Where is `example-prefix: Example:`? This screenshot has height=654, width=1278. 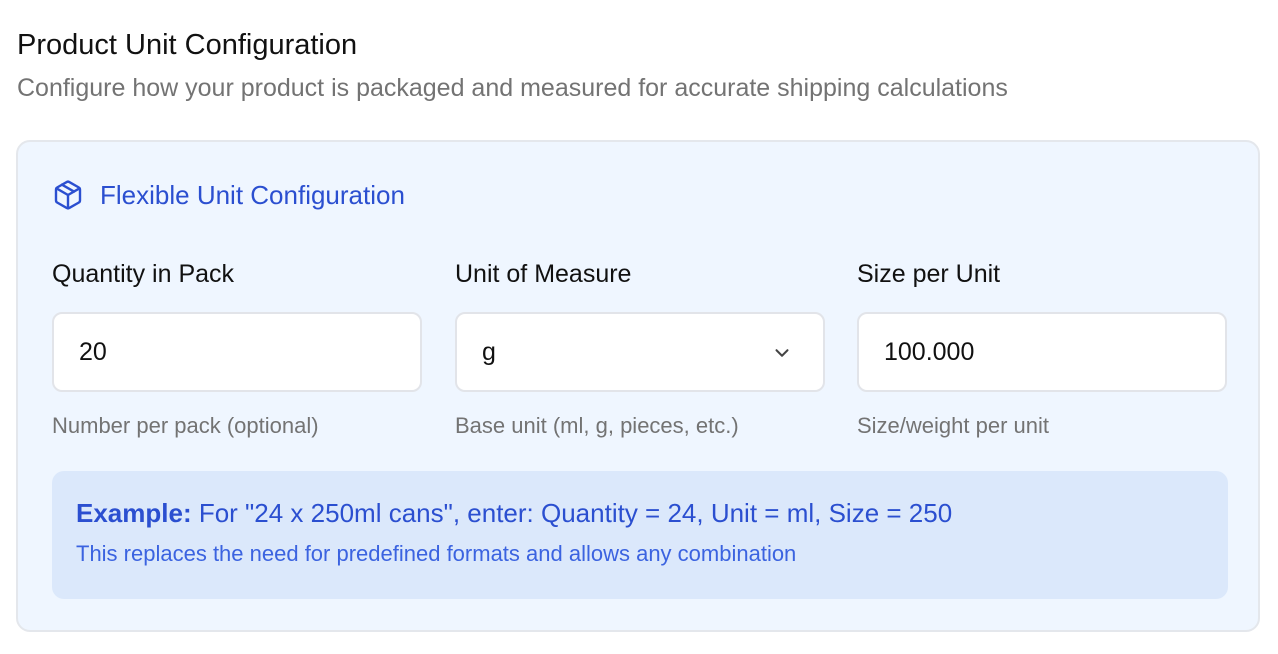 example-prefix: Example: is located at coordinates (134, 513).